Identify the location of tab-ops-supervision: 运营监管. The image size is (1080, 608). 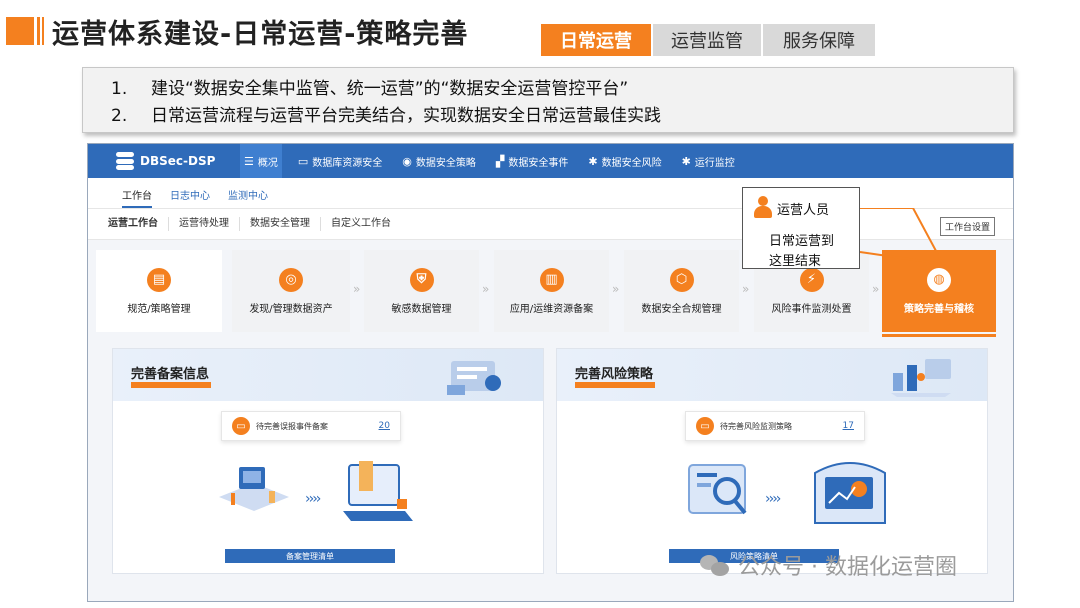
(707, 40).